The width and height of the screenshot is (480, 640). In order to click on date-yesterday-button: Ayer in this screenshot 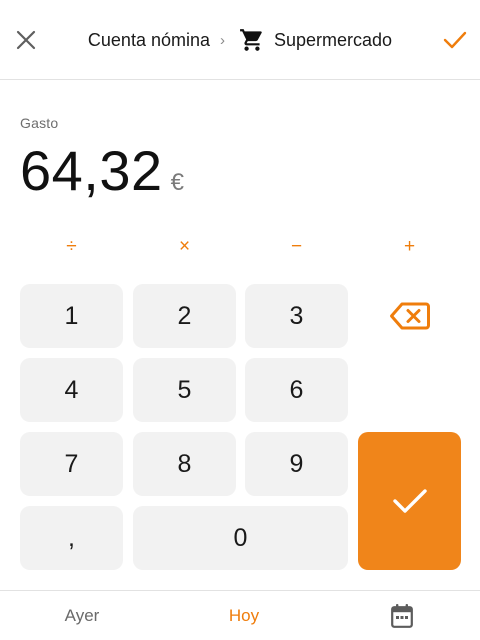, I will do `click(82, 615)`.